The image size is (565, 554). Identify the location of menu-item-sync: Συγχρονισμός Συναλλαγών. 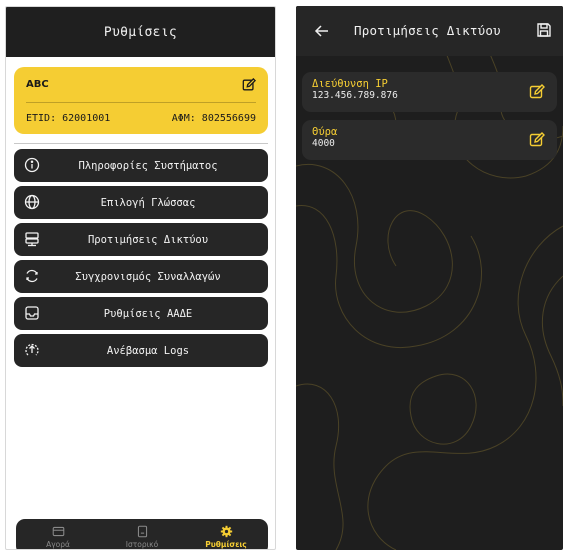
(141, 276).